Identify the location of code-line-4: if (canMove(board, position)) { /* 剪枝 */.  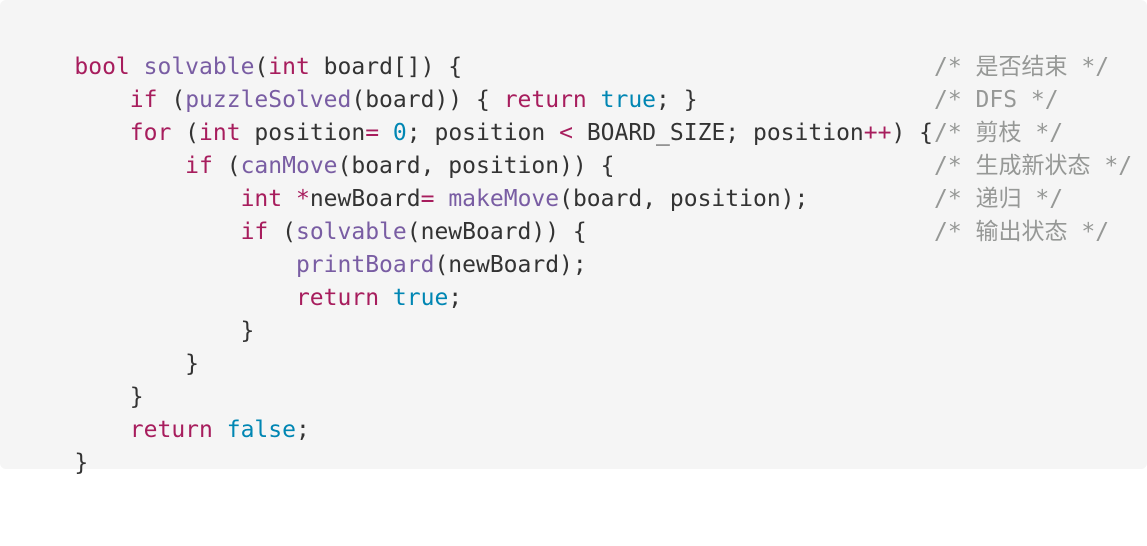
(583, 148).